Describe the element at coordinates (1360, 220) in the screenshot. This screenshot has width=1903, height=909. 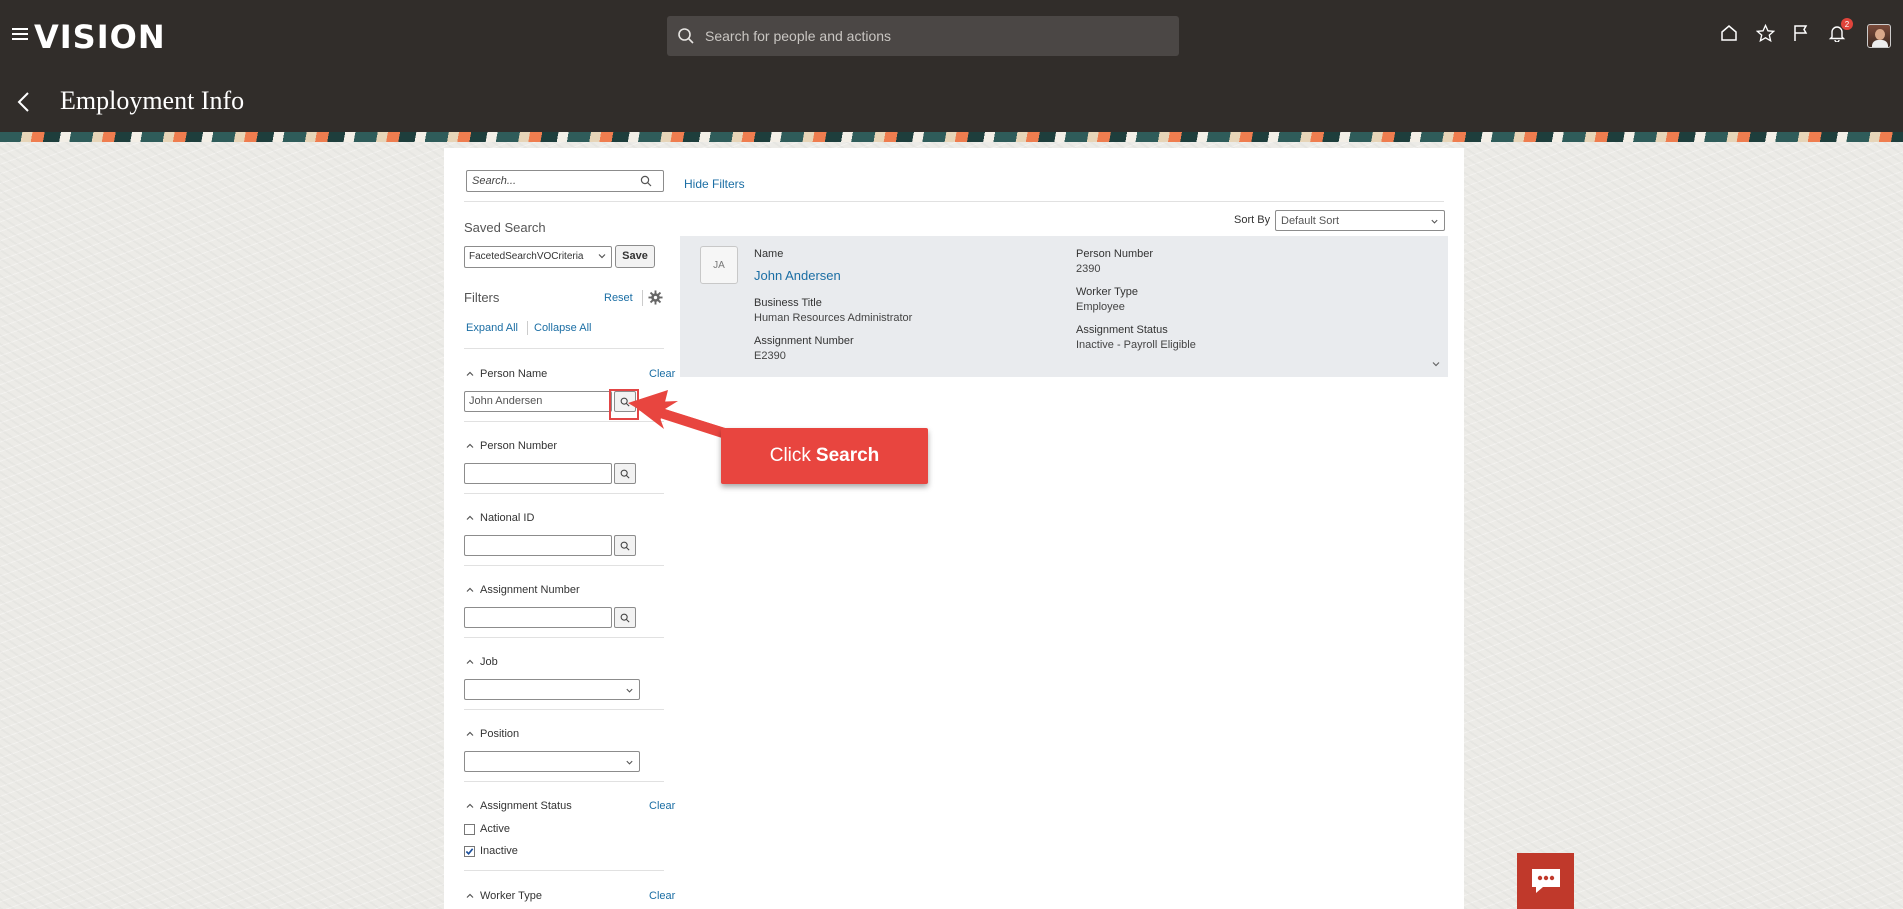
I see `sort-by-select: Default Sort` at that location.